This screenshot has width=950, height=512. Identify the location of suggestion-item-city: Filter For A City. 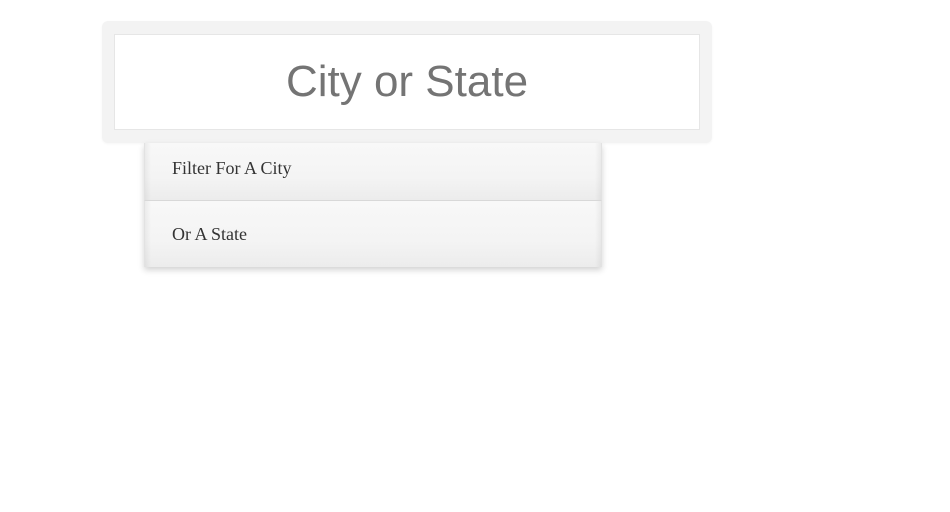
(373, 171).